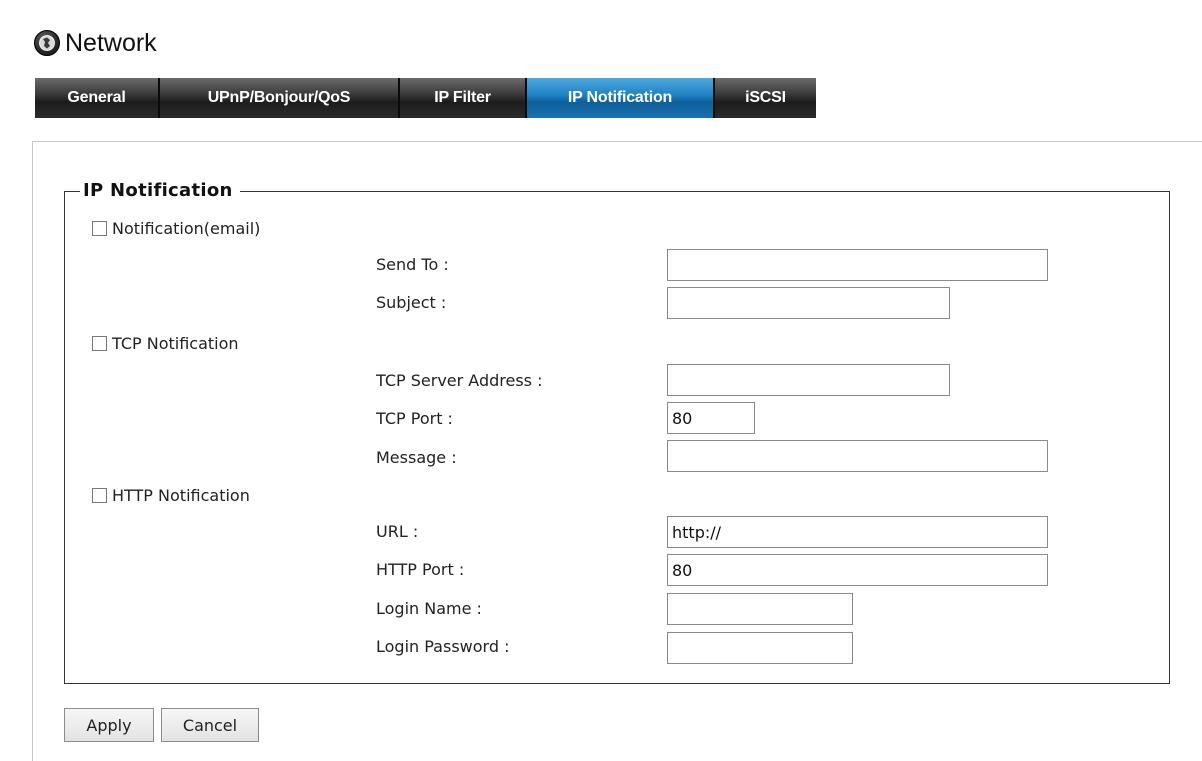 Image resolution: width=1202 pixels, height=761 pixels. Describe the element at coordinates (463, 98) in the screenshot. I see `tab-ip-filter: IP Filter` at that location.